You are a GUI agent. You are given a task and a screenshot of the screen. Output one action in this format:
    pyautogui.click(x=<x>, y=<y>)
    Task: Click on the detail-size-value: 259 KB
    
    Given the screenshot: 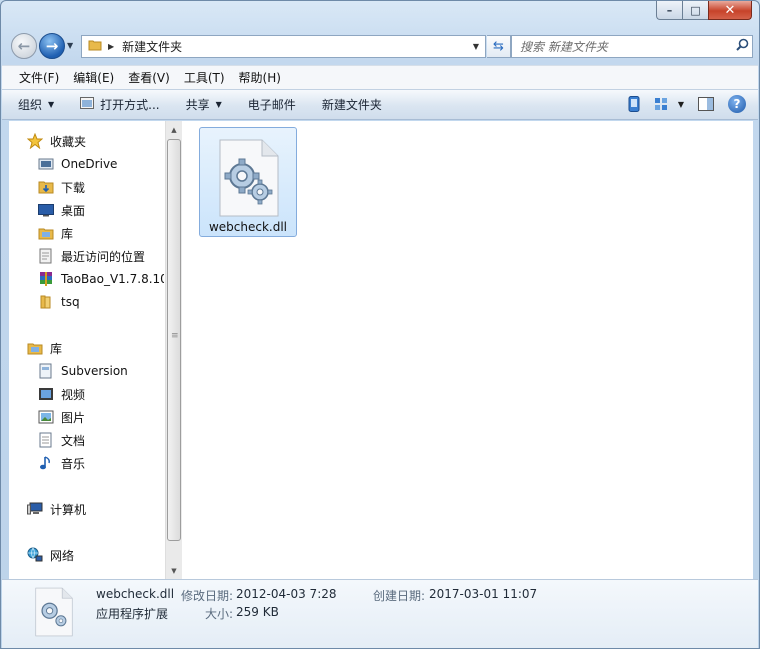 What is the action you would take?
    pyautogui.click(x=257, y=612)
    